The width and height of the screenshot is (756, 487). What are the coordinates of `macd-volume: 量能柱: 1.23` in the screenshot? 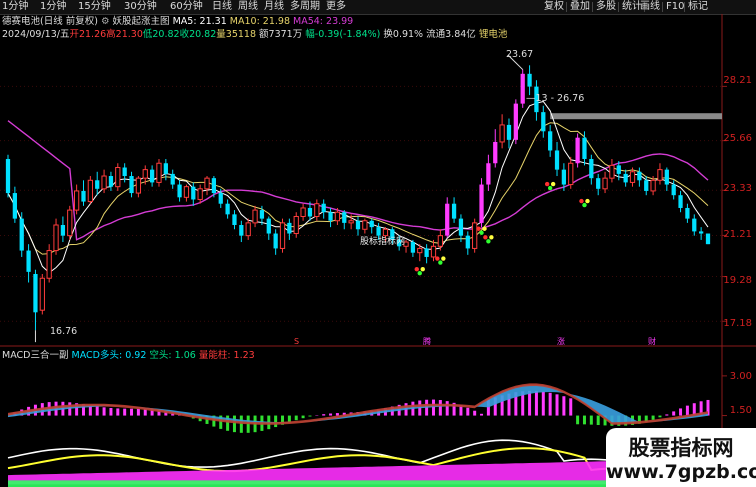 It's located at (226, 355).